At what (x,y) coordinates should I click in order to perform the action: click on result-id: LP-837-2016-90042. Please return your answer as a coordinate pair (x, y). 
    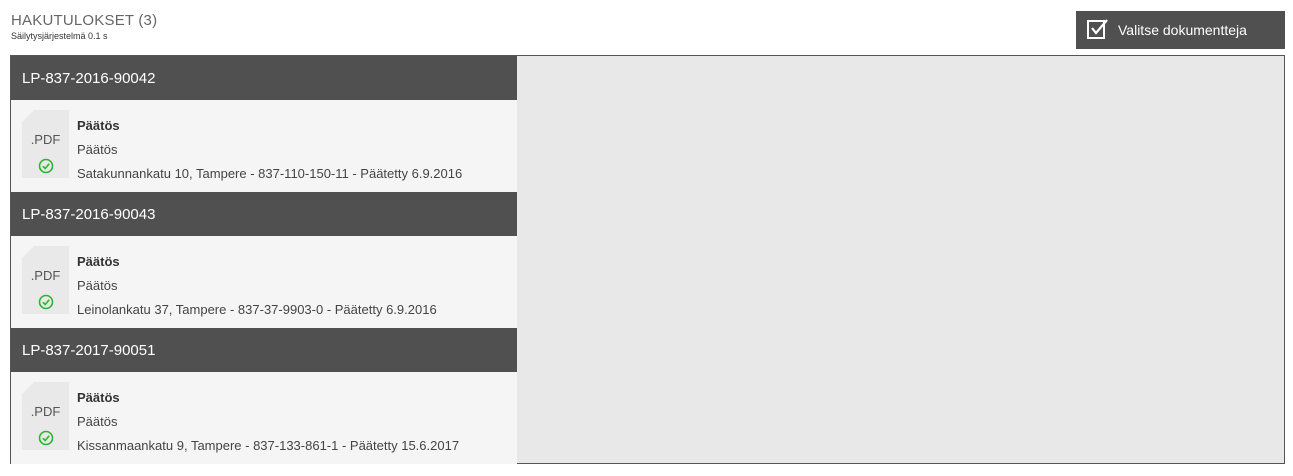
    Looking at the image, I should click on (89, 78).